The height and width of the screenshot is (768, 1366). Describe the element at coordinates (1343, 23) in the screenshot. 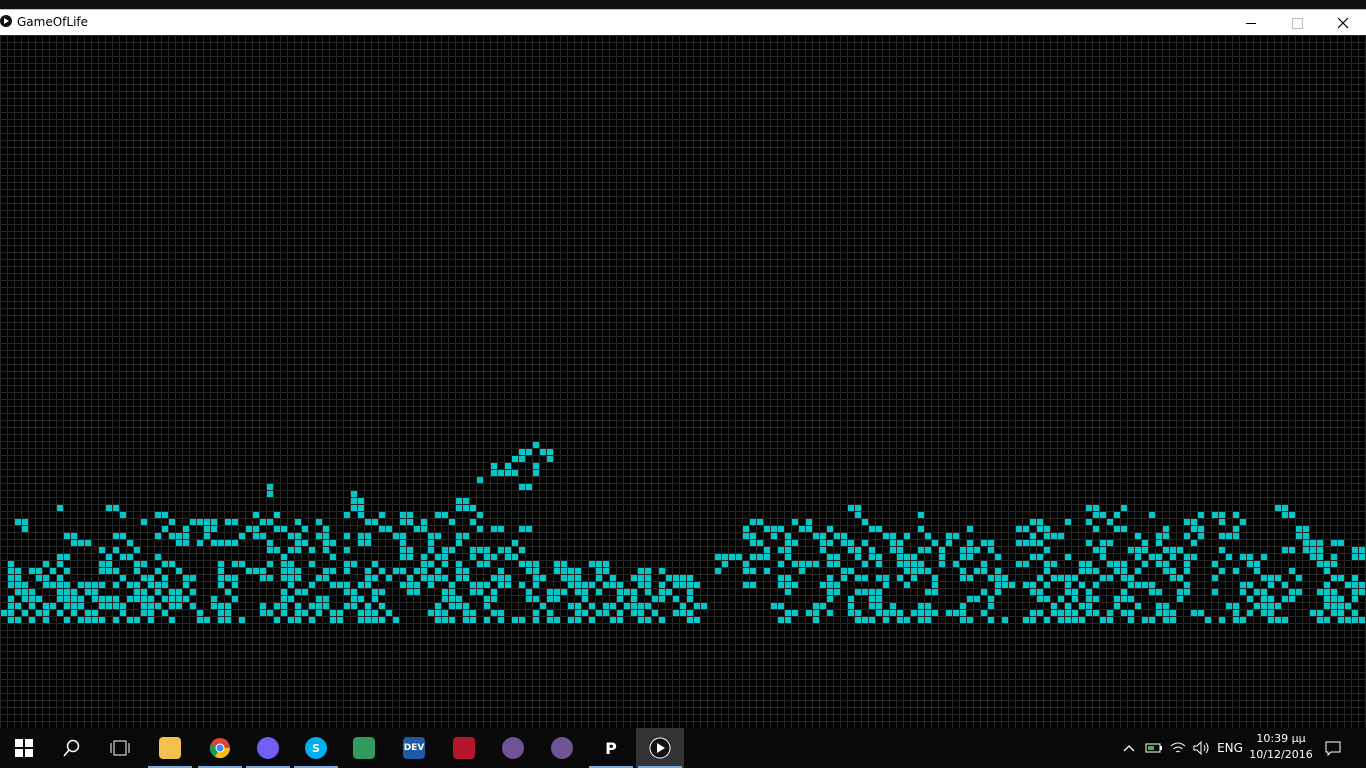

I see `close-button` at that location.